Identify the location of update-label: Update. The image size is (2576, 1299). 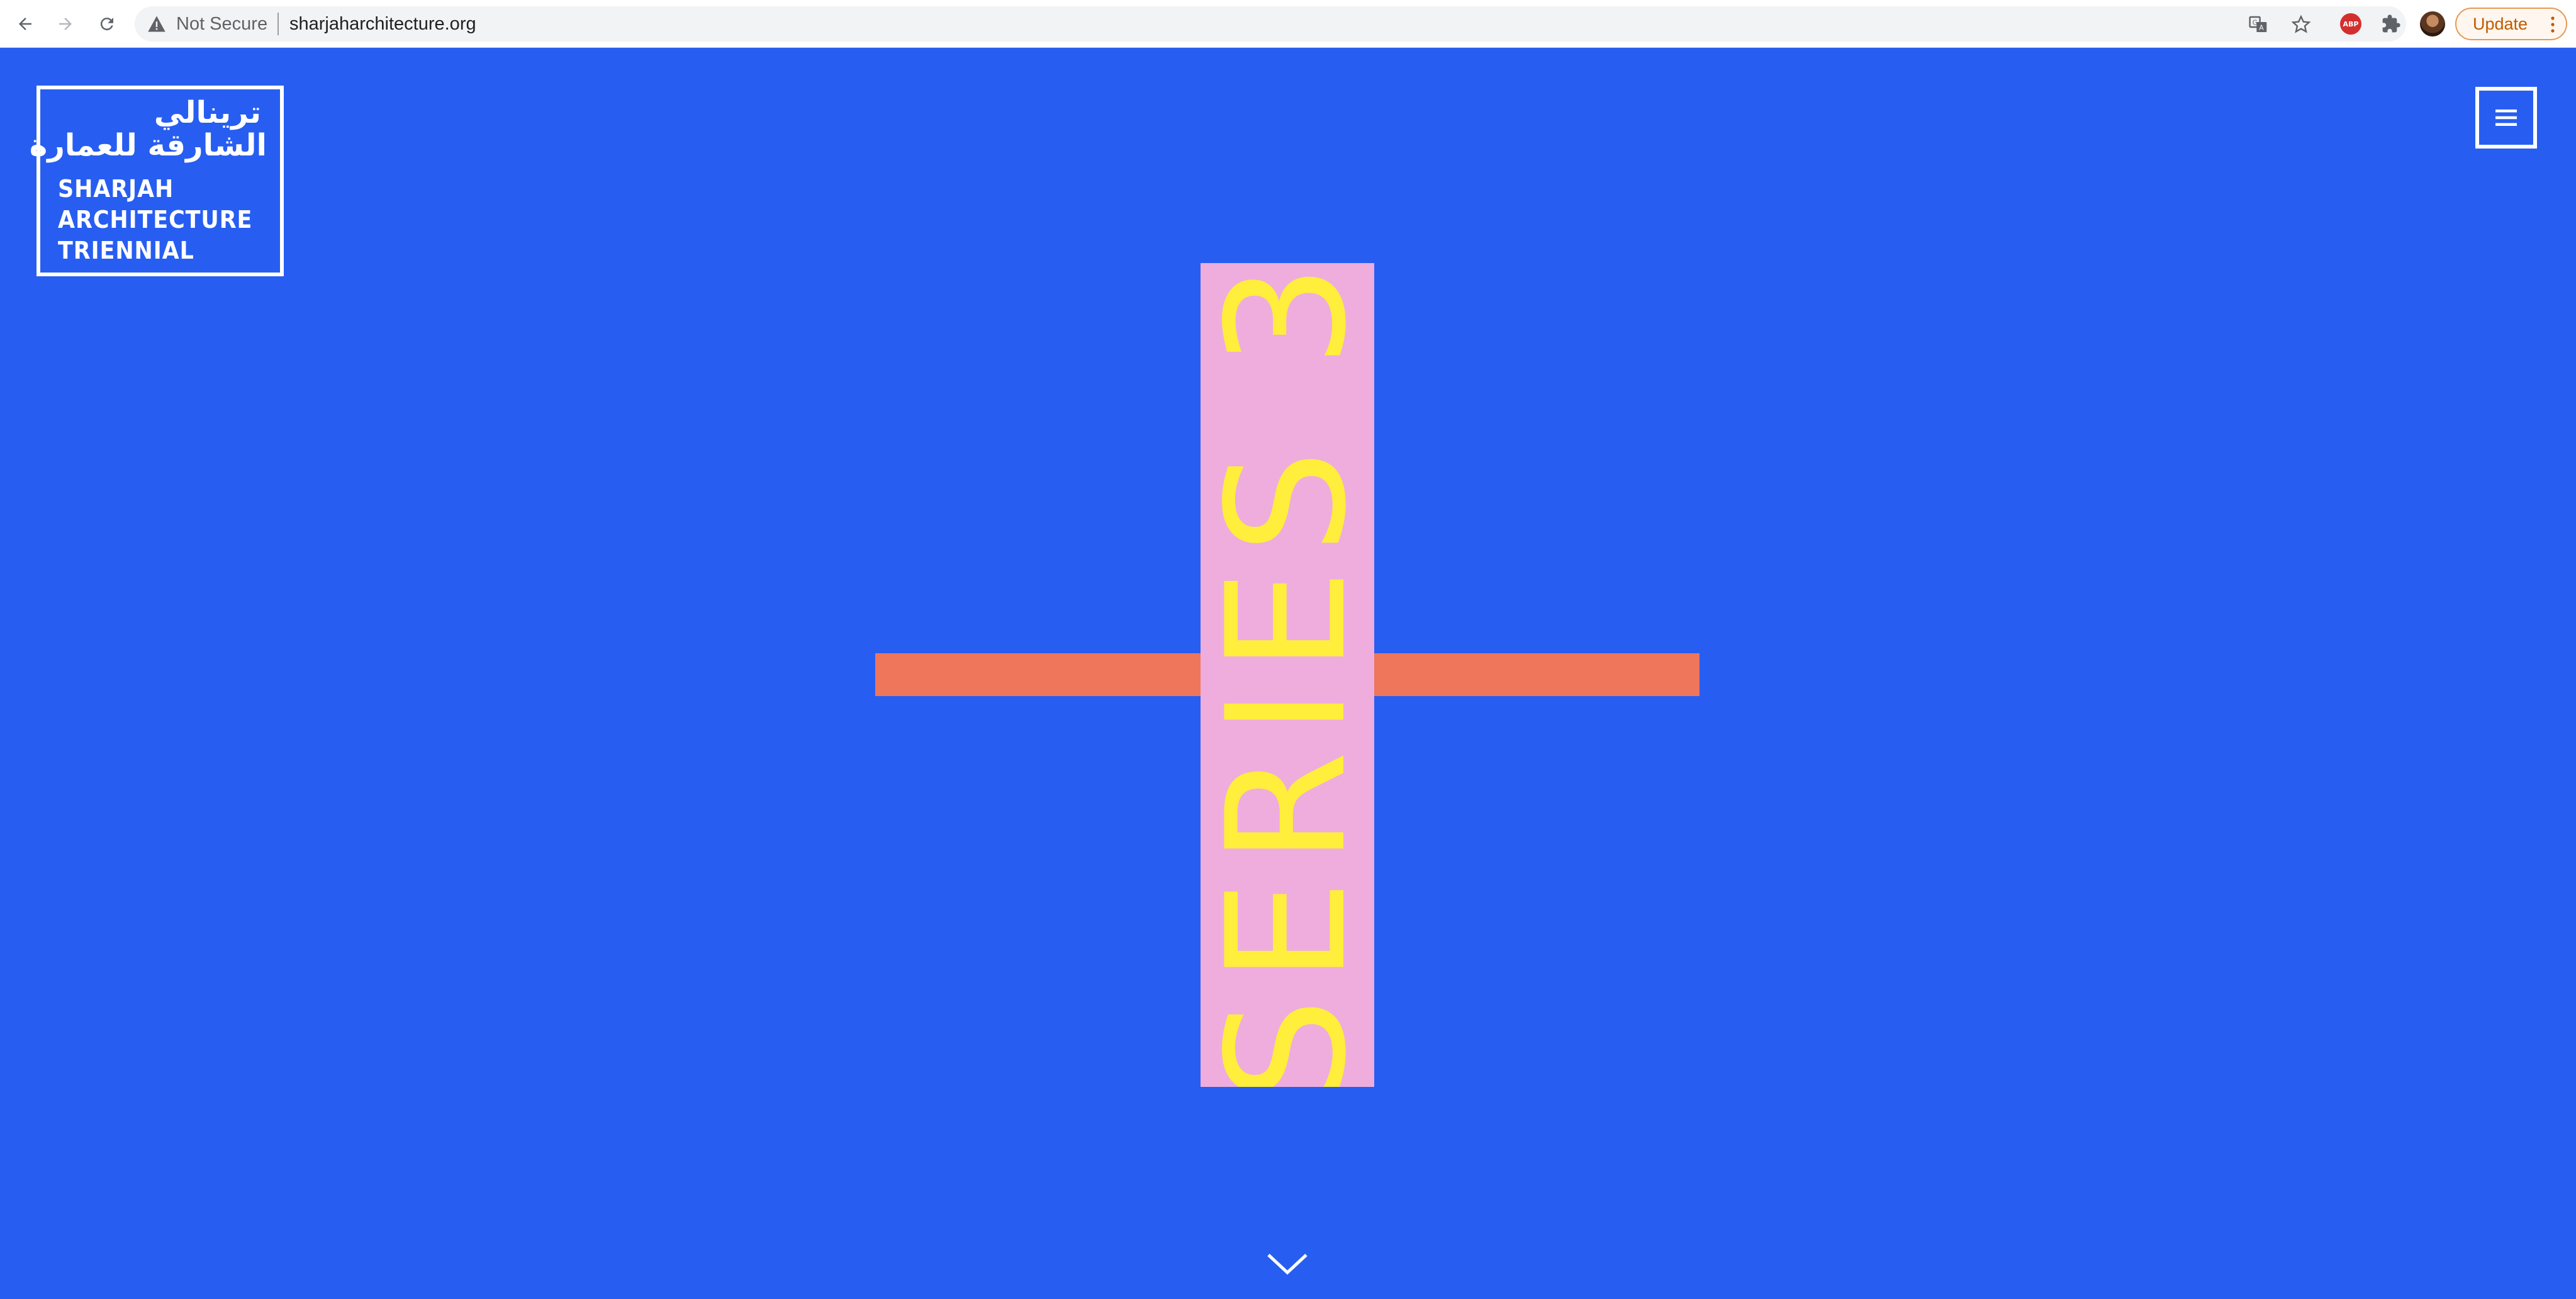
(2500, 23).